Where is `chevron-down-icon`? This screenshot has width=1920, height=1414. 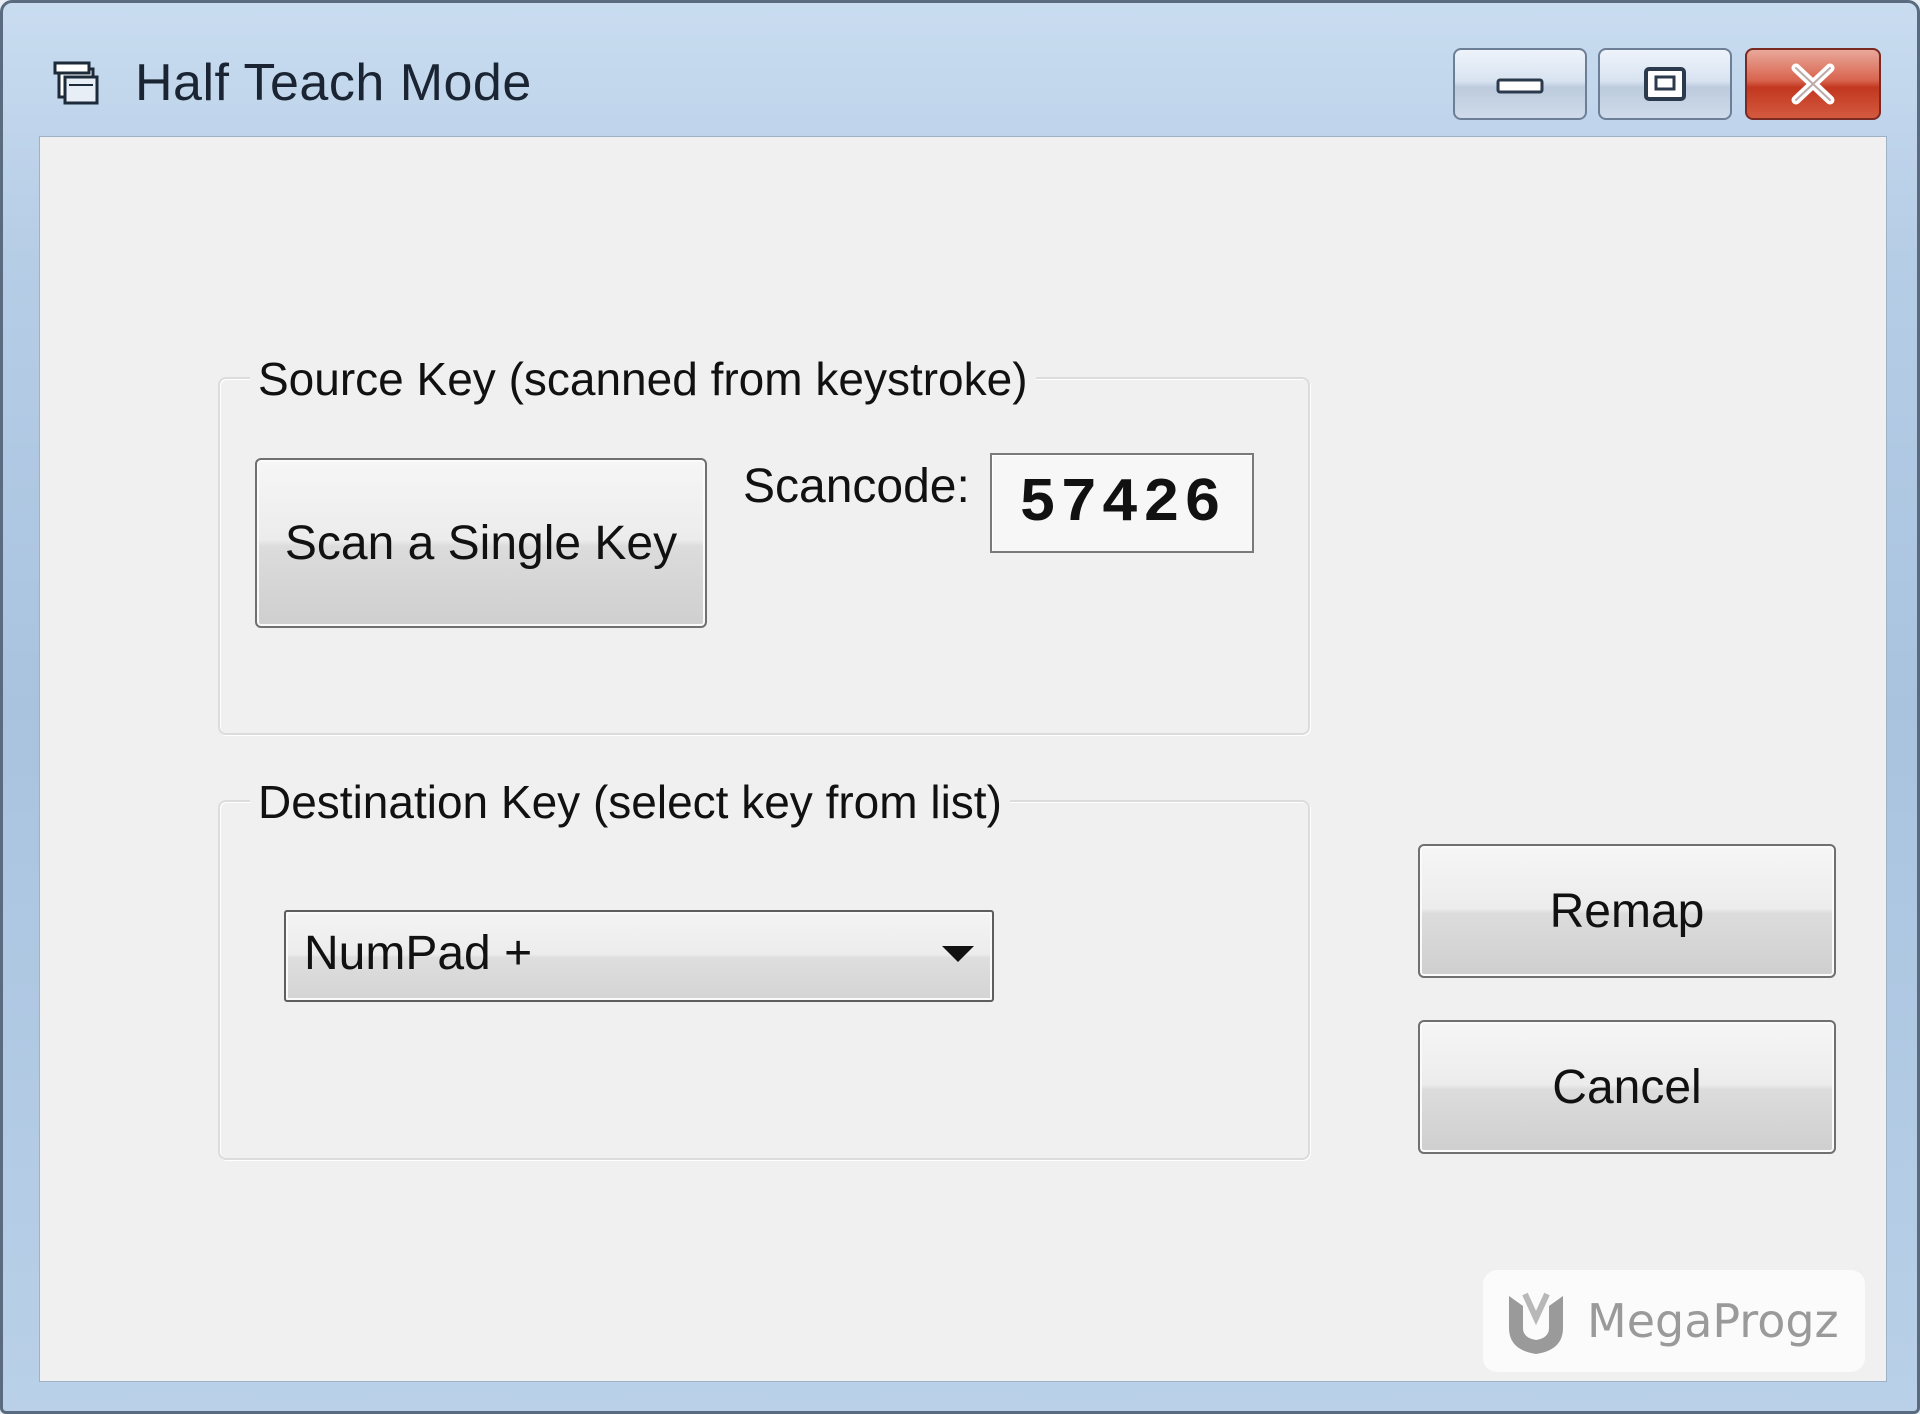
chevron-down-icon is located at coordinates (958, 954).